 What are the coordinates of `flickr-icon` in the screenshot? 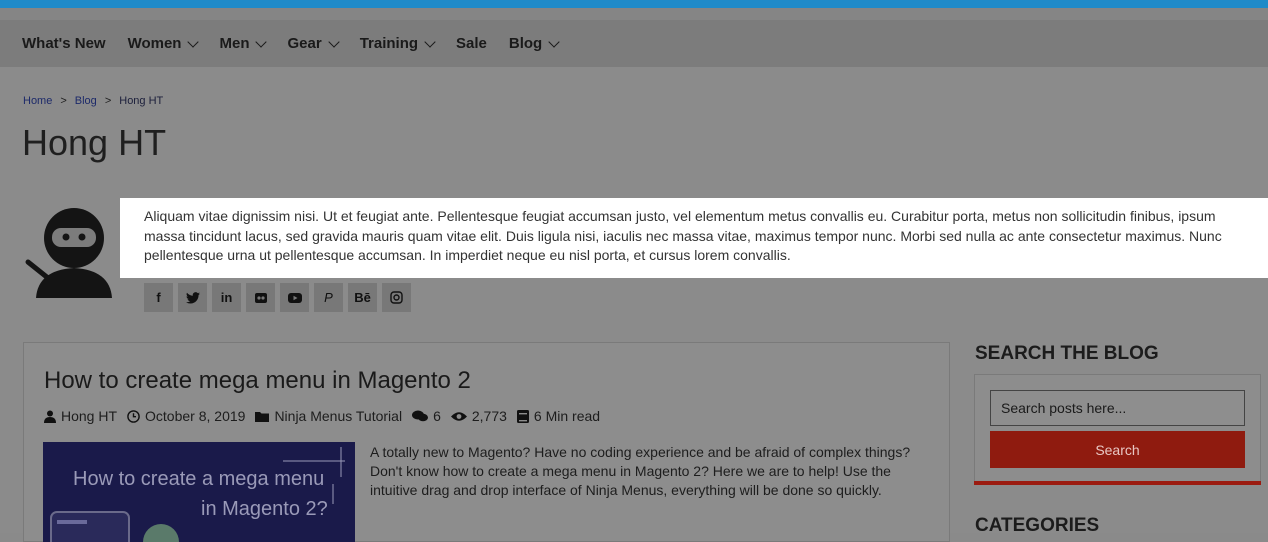 It's located at (260, 297).